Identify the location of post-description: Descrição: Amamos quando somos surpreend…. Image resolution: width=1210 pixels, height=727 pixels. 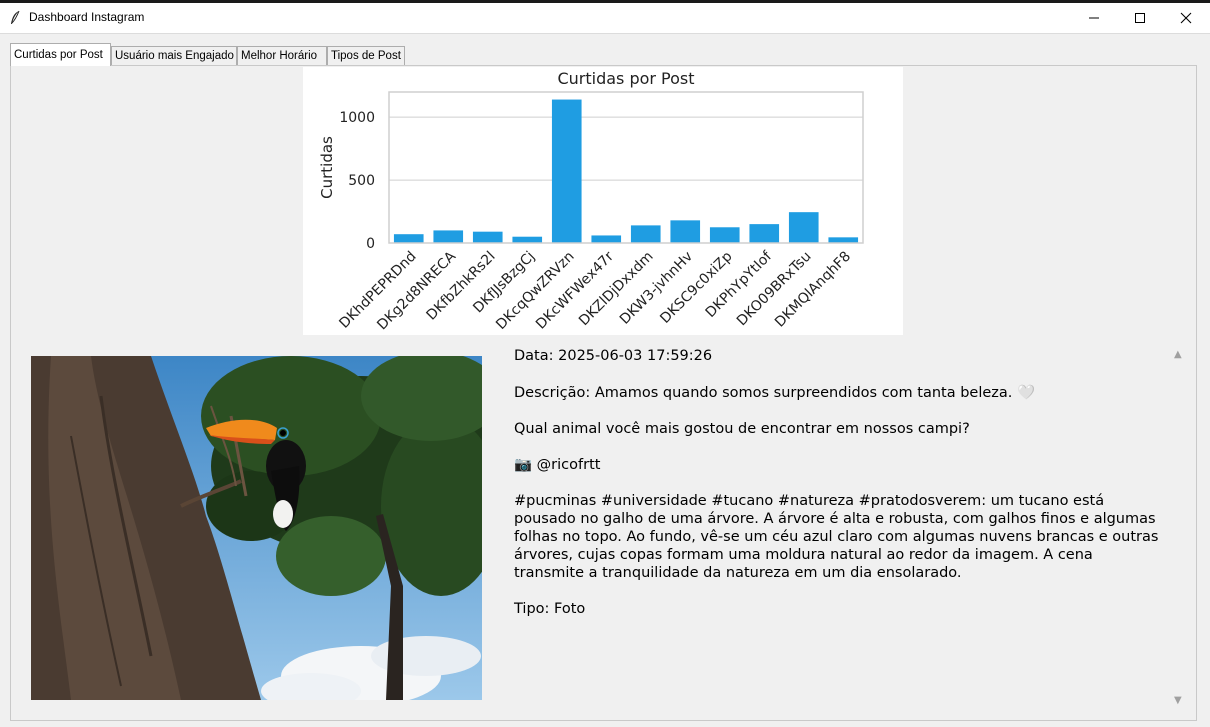
(775, 393).